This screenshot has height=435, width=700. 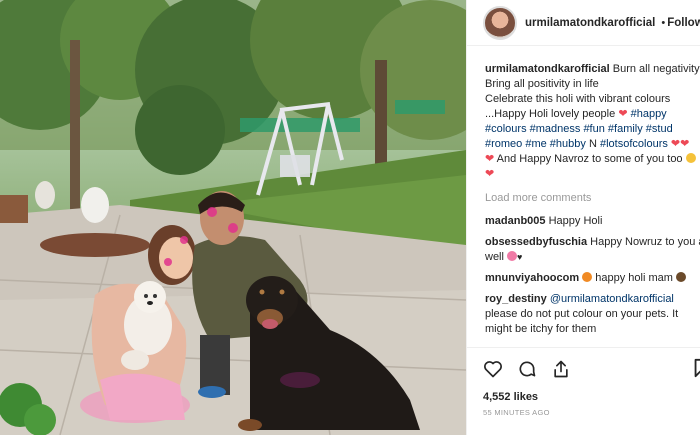 What do you see at coordinates (547, 69) in the screenshot?
I see `caption-username: urmilamatondkarofficial` at bounding box center [547, 69].